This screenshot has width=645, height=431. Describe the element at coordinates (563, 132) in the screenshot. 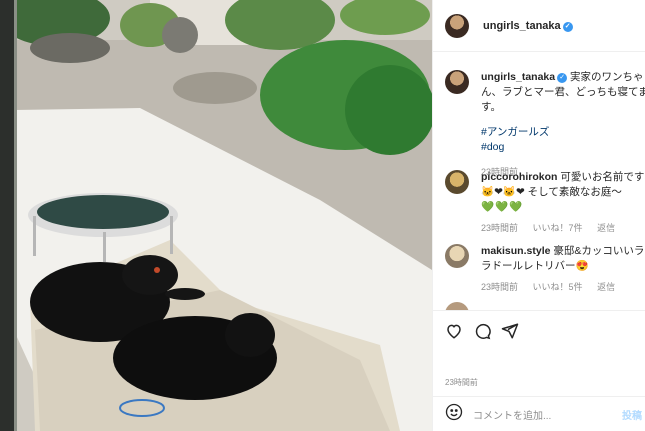

I see `hashtag-link: #アンガールズ` at that location.